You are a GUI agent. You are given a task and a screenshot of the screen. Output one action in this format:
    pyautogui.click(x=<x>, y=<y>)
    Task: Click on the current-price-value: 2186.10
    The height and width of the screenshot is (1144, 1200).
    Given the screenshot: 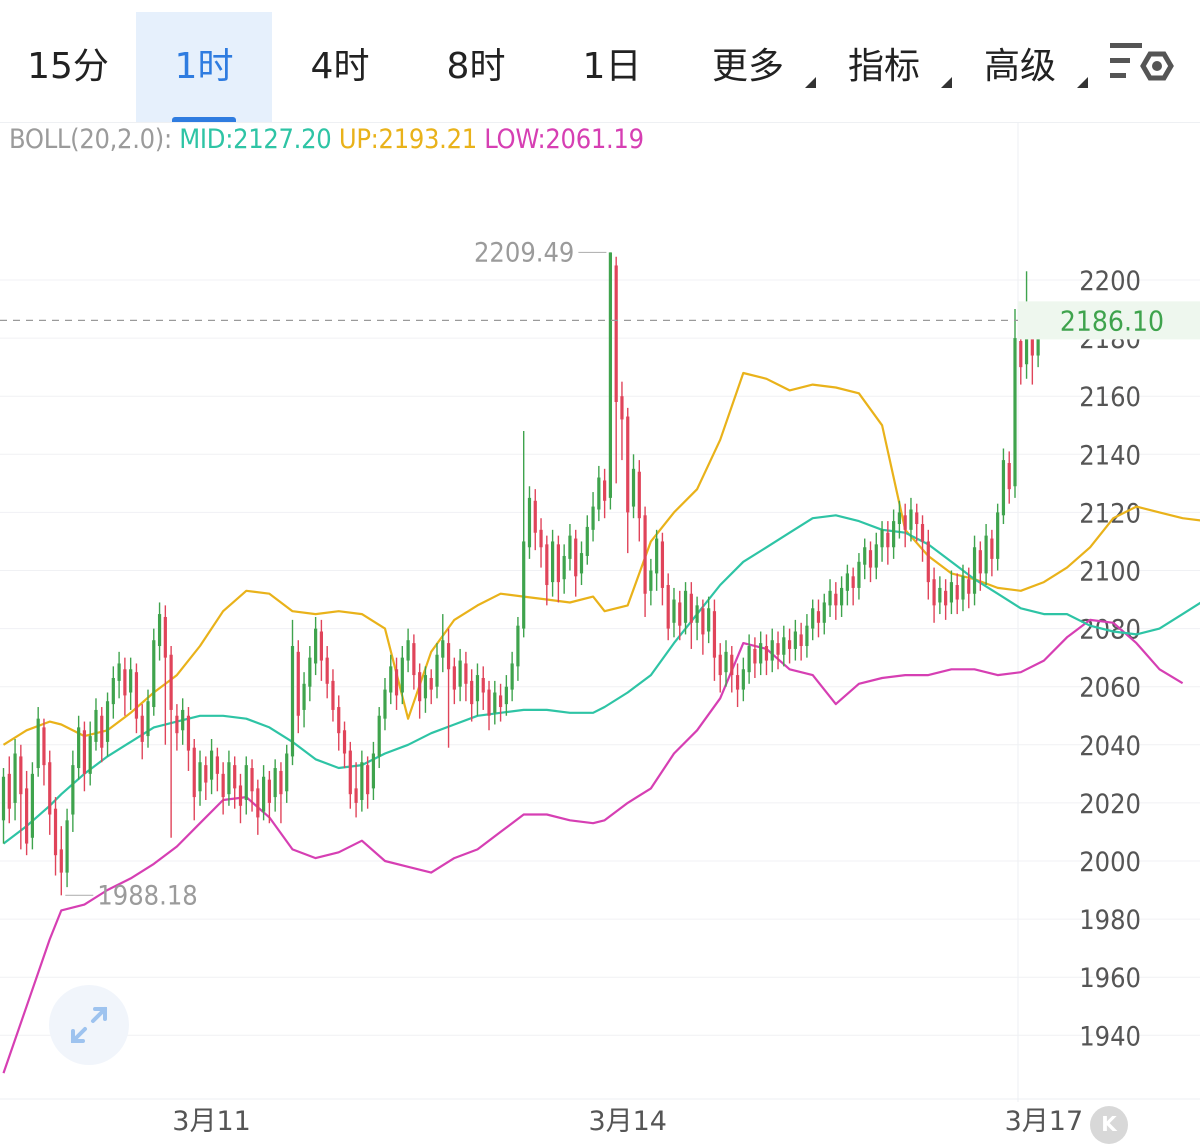 What is the action you would take?
    pyautogui.click(x=1112, y=320)
    